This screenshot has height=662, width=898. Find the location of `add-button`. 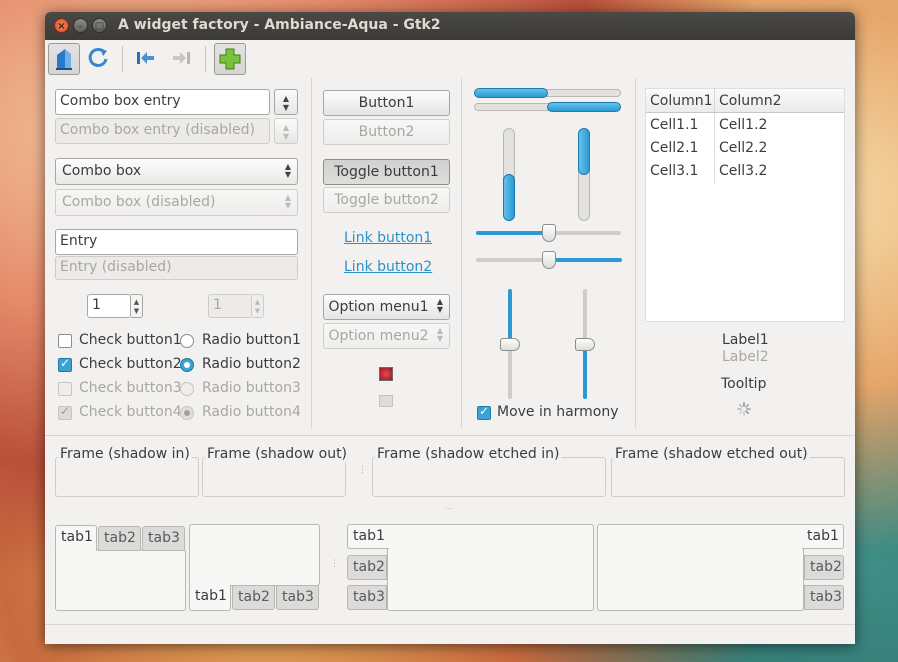

add-button is located at coordinates (230, 59).